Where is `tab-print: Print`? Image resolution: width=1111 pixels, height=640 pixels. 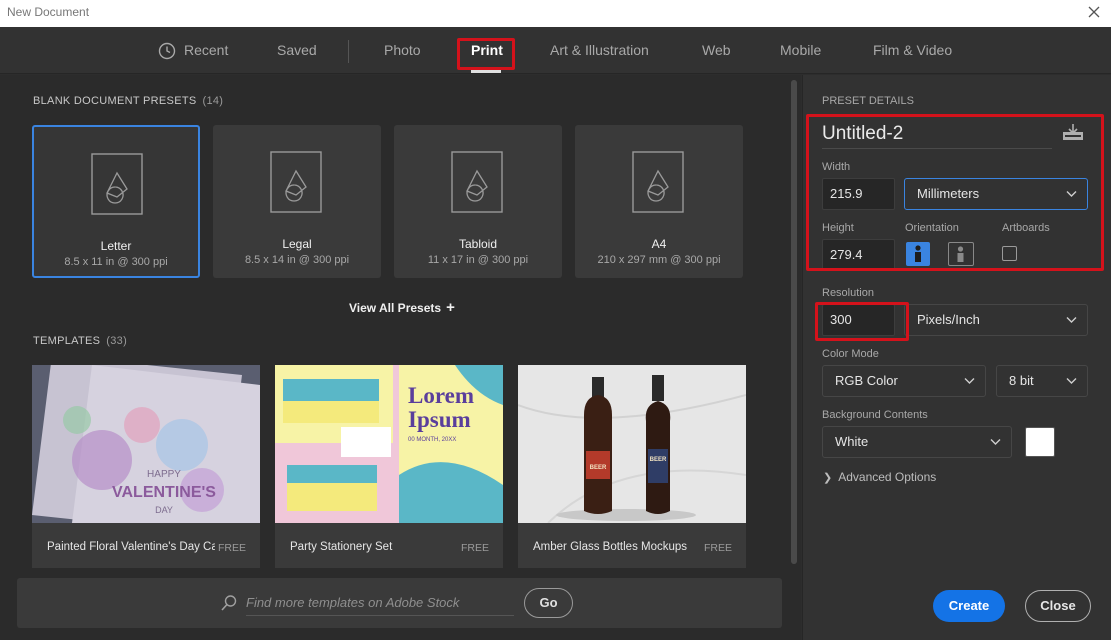
tab-print: Print is located at coordinates (487, 50).